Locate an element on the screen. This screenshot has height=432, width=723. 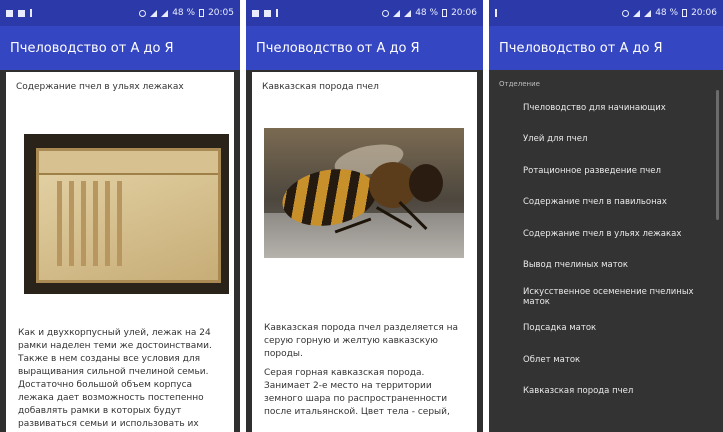
clock: 20:05 is located at coordinates (221, 13).